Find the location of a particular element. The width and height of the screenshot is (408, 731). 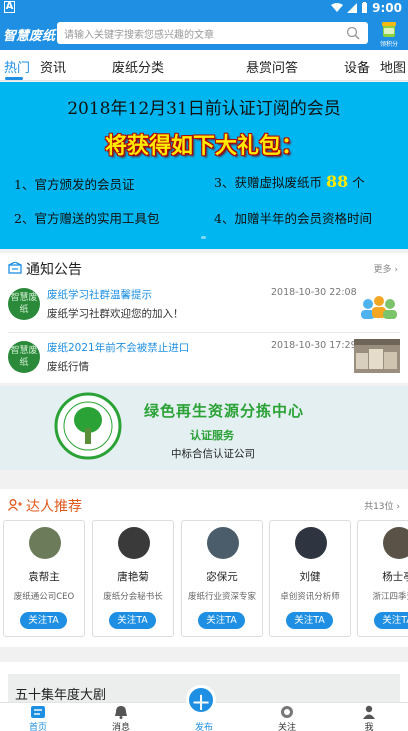

category-tabs: 热门 资讯 废纸分类 悬赏问答 设备 地图 is located at coordinates (204, 65).